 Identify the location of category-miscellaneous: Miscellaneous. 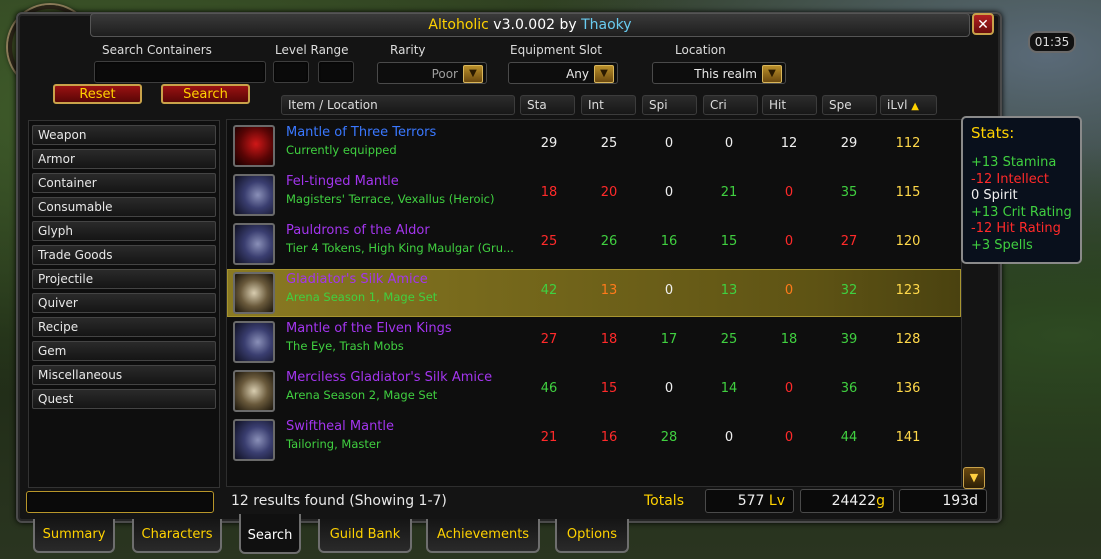
(124, 375).